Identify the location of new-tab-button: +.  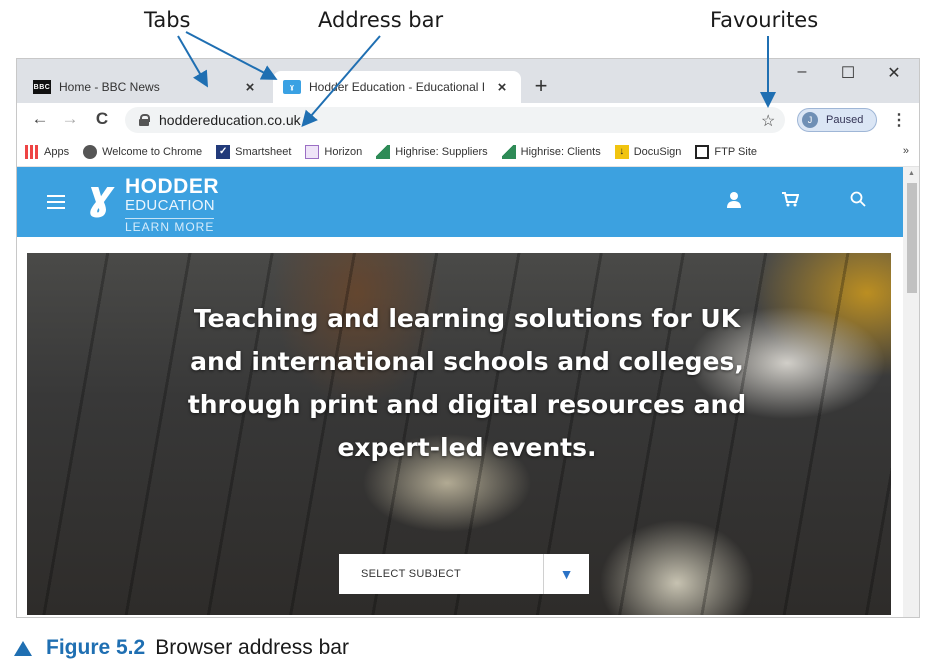
(541, 86).